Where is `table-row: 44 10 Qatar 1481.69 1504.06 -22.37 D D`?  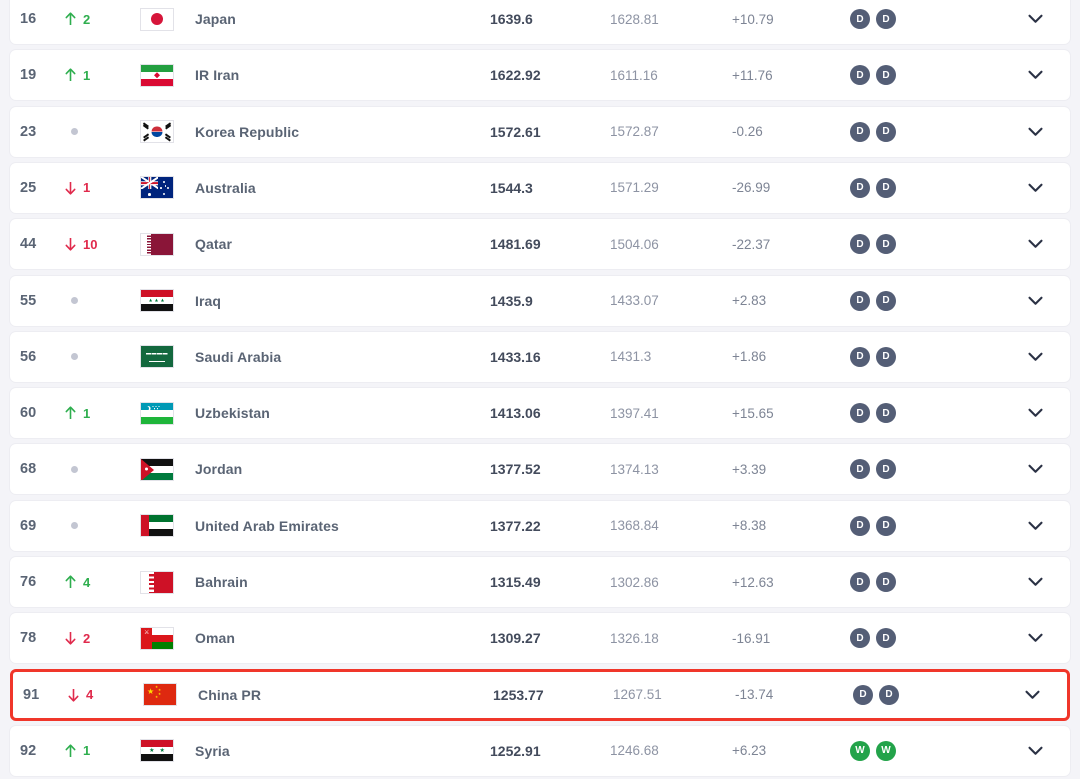 table-row: 44 10 Qatar 1481.69 1504.06 -22.37 D D is located at coordinates (540, 244).